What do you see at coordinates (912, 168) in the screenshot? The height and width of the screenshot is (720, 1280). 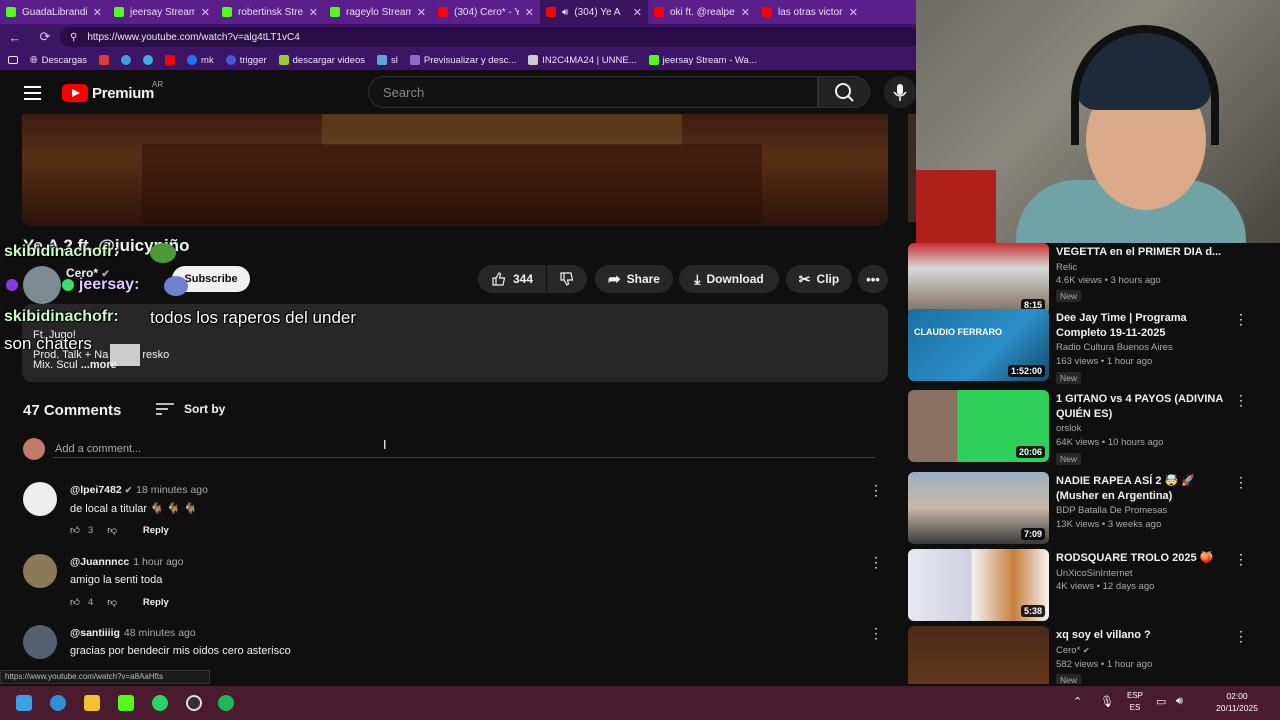 I see `sidebar-thumb-partial` at bounding box center [912, 168].